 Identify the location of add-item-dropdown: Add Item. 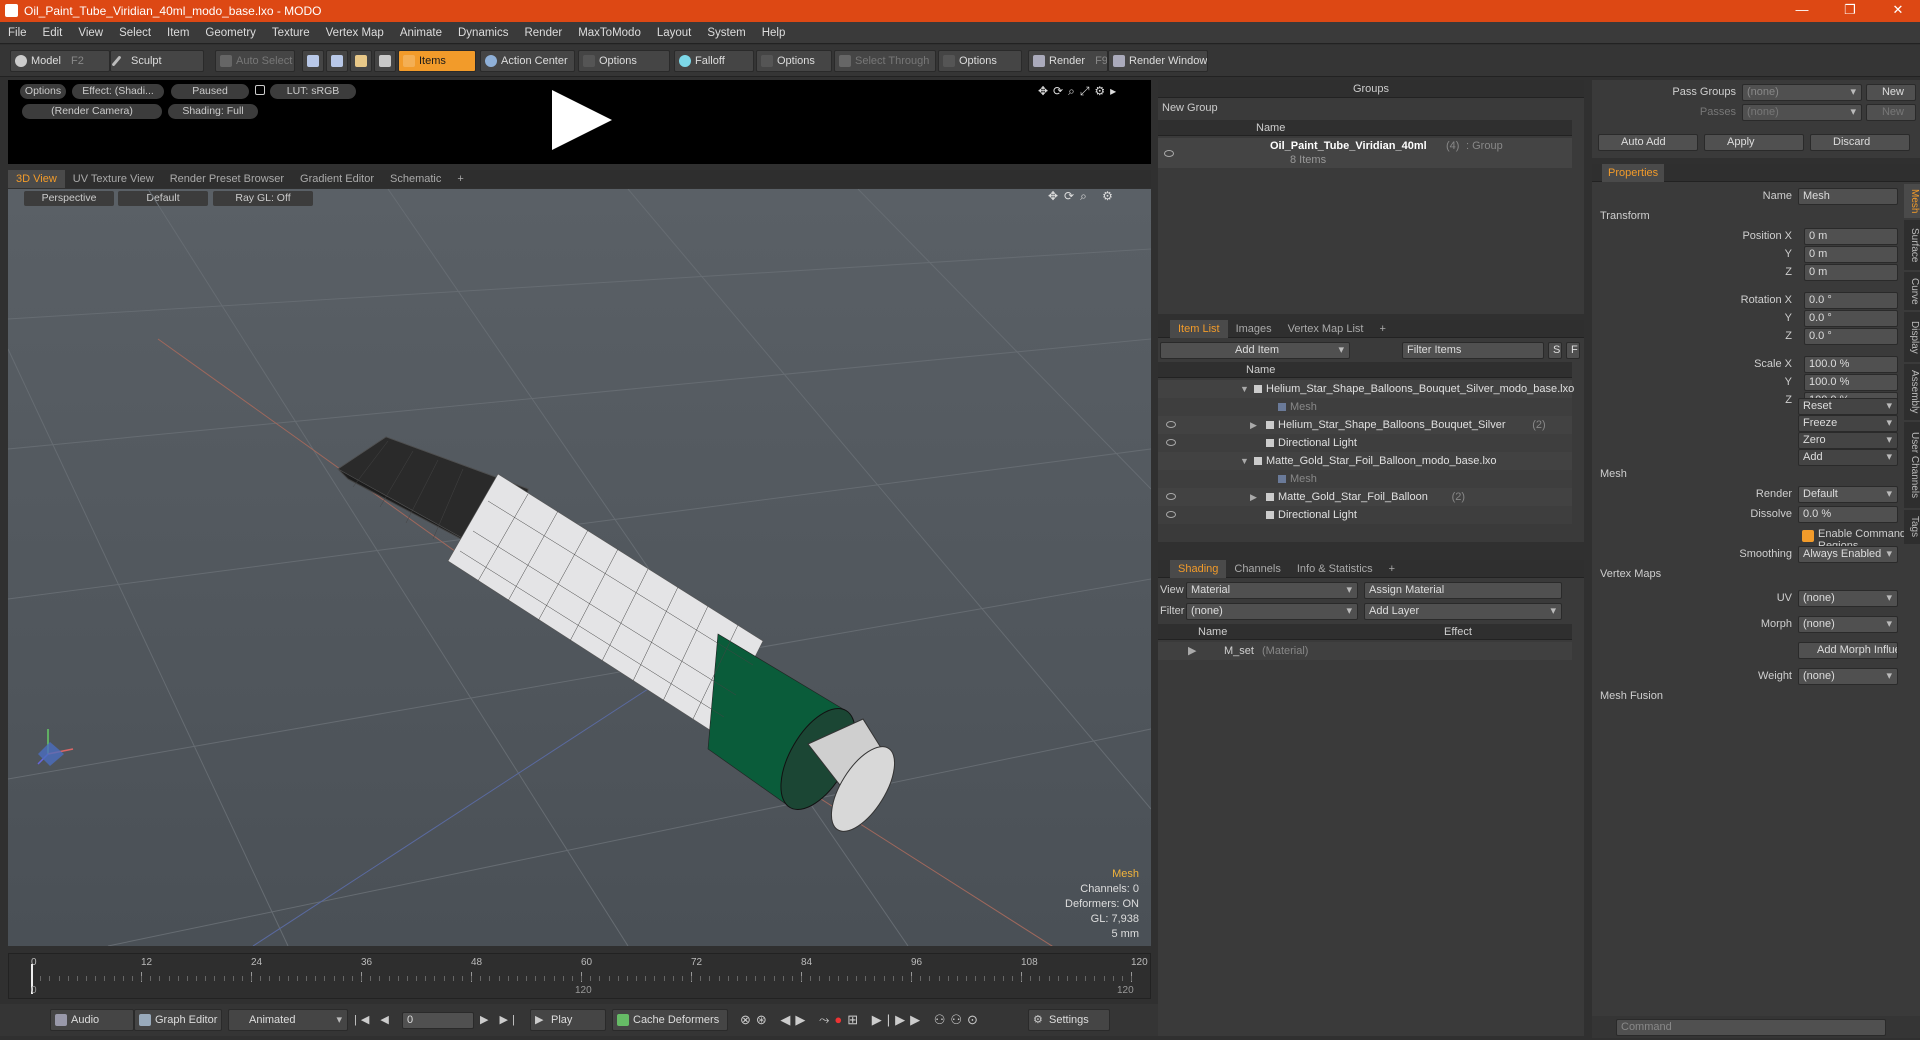
(1255, 350).